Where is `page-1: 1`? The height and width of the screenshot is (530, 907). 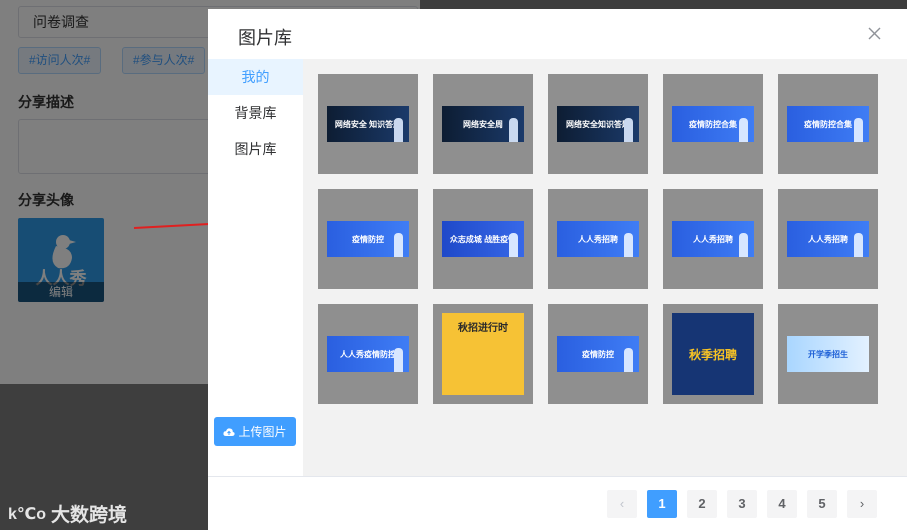 page-1: 1 is located at coordinates (662, 504).